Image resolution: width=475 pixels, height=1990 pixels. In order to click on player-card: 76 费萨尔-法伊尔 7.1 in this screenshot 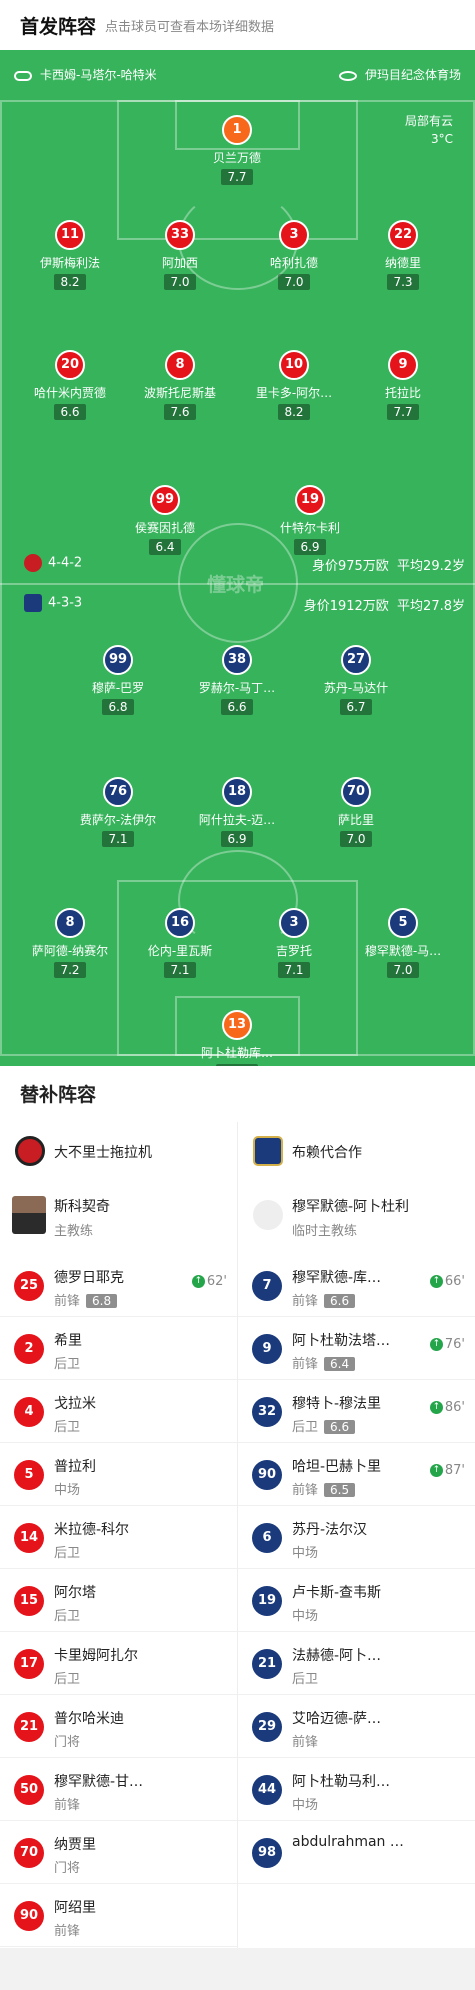, I will do `click(118, 812)`.